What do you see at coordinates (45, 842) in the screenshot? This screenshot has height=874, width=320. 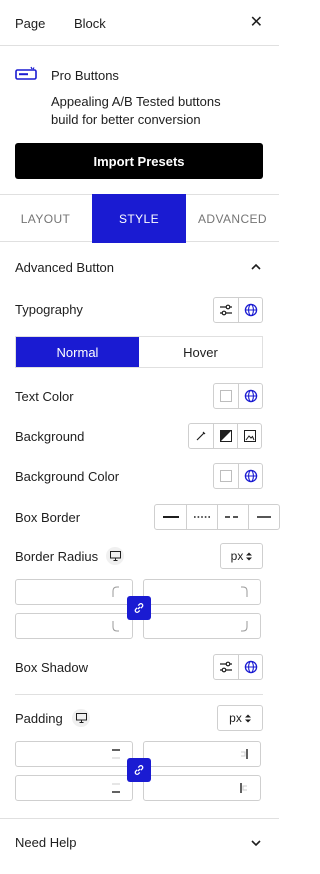 I see `need-help-panel-toggle: Need Help` at bounding box center [45, 842].